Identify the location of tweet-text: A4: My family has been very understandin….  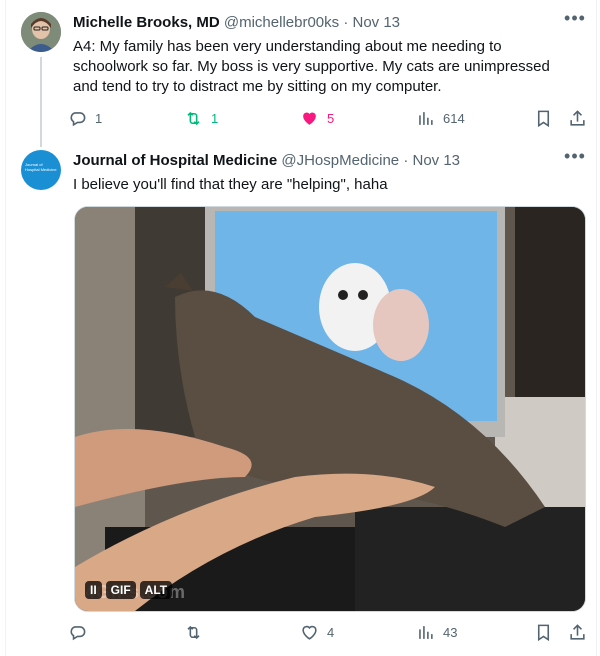
(311, 66).